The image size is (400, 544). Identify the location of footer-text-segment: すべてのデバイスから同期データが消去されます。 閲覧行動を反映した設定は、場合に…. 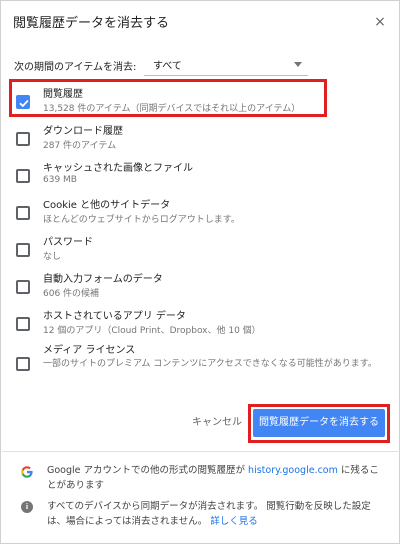
(209, 514).